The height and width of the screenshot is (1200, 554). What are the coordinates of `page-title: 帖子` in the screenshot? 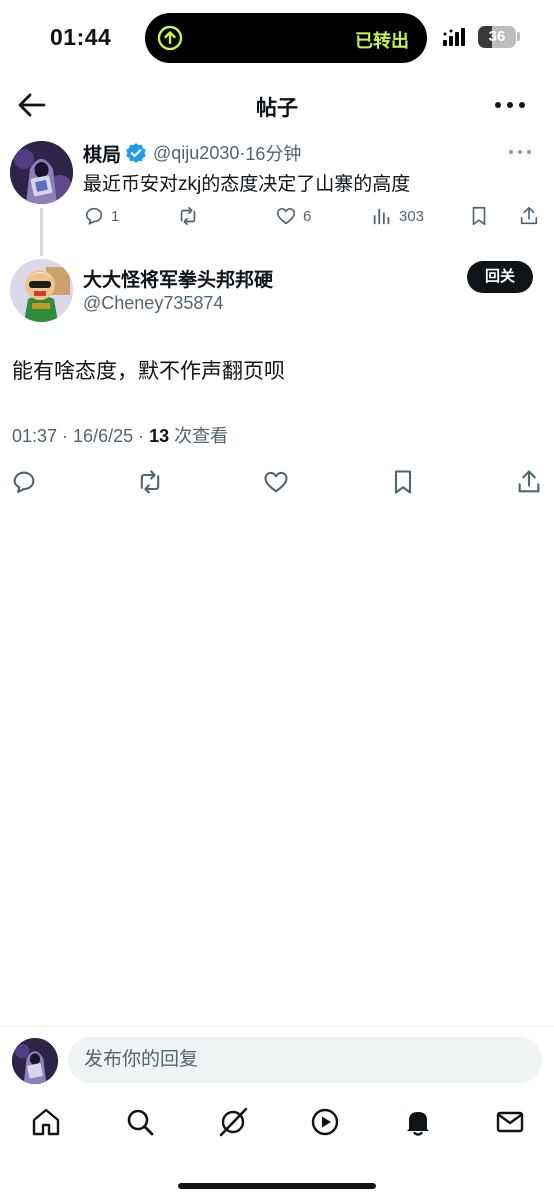 It's located at (277, 108).